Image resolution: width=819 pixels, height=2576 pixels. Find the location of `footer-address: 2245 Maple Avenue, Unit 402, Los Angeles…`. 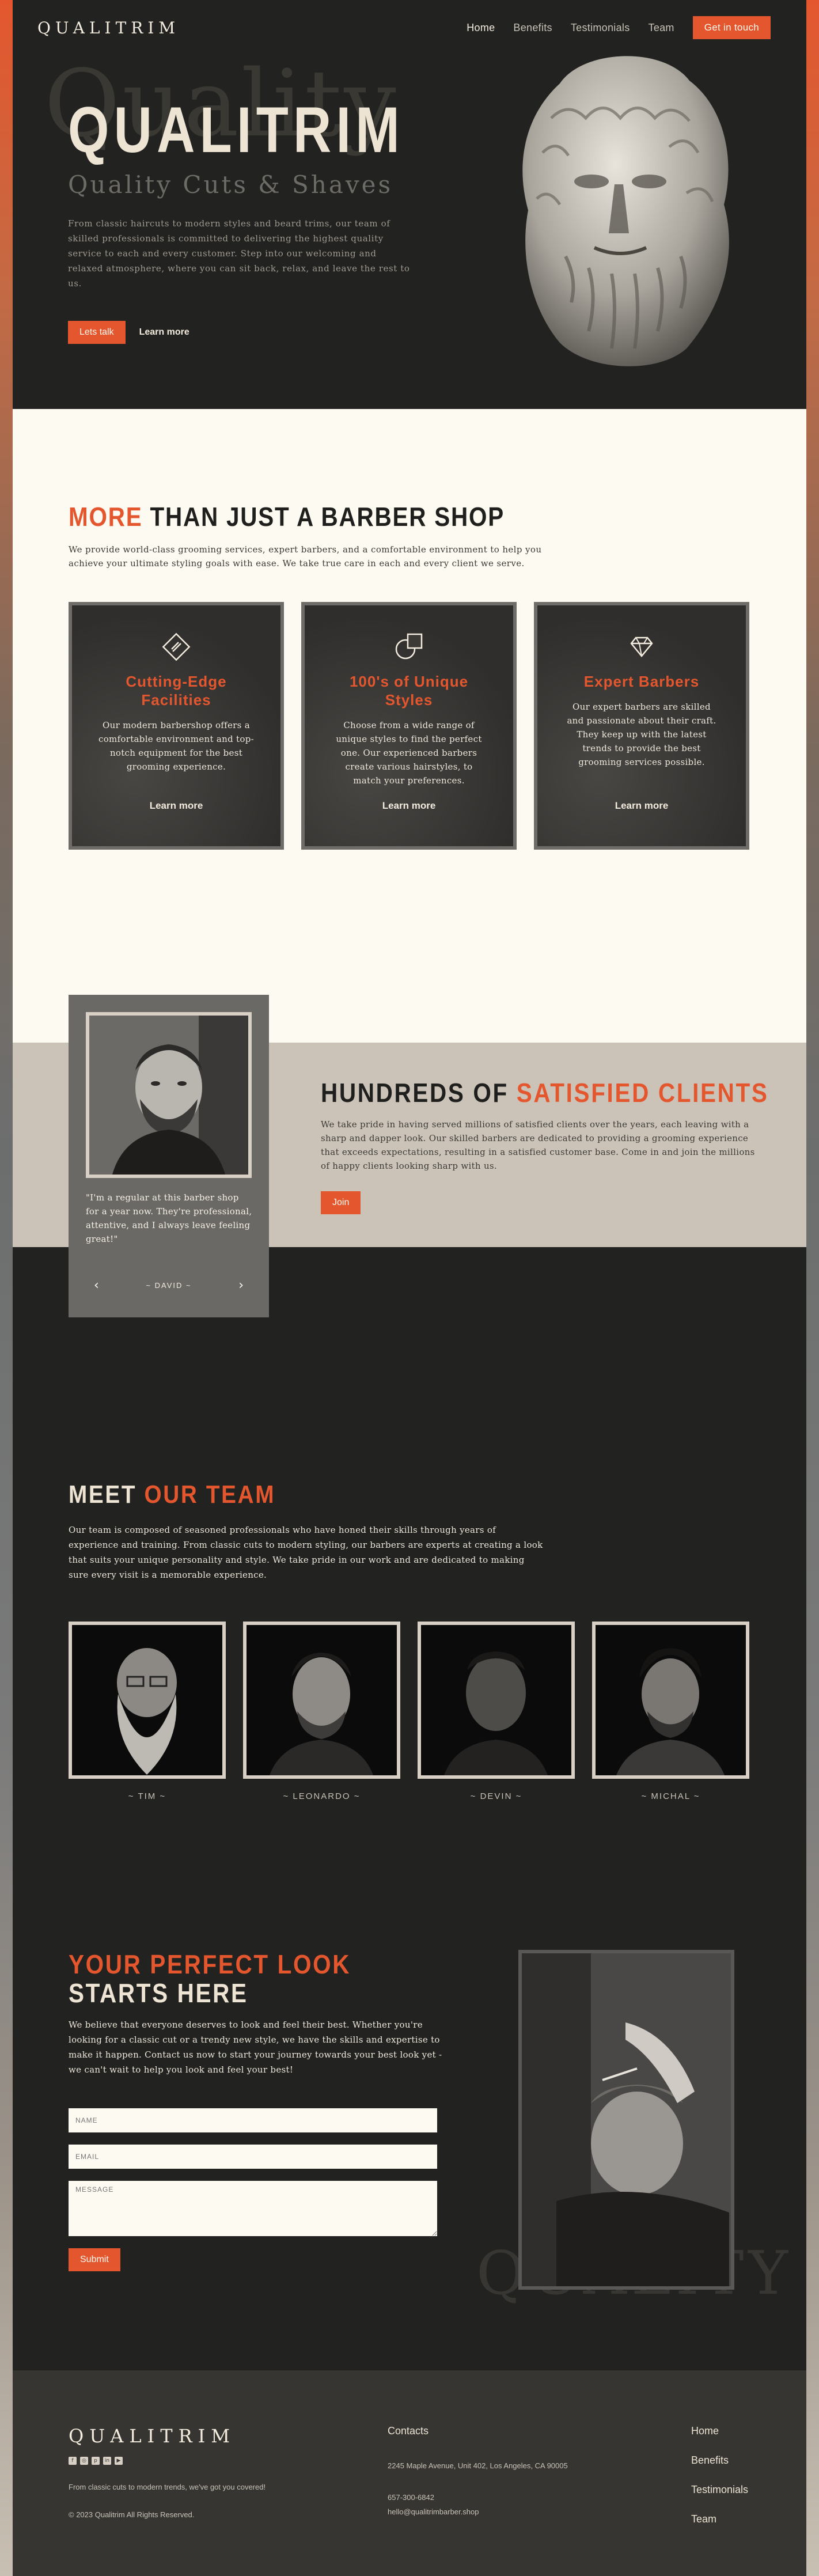

footer-address: 2245 Maple Avenue, Unit 402, Los Angeles… is located at coordinates (478, 2465).